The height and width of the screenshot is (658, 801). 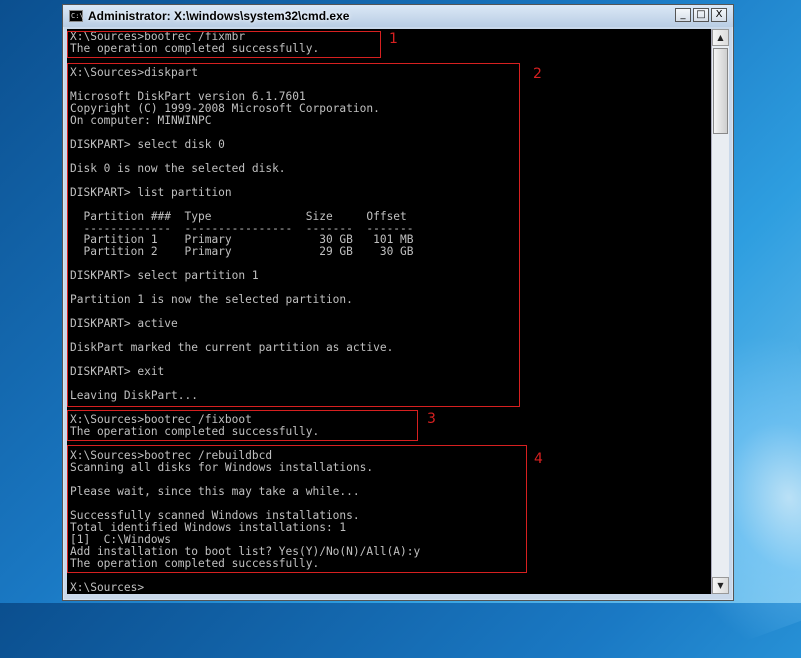 I want to click on annotation-label-4: 4, so click(x=538, y=459).